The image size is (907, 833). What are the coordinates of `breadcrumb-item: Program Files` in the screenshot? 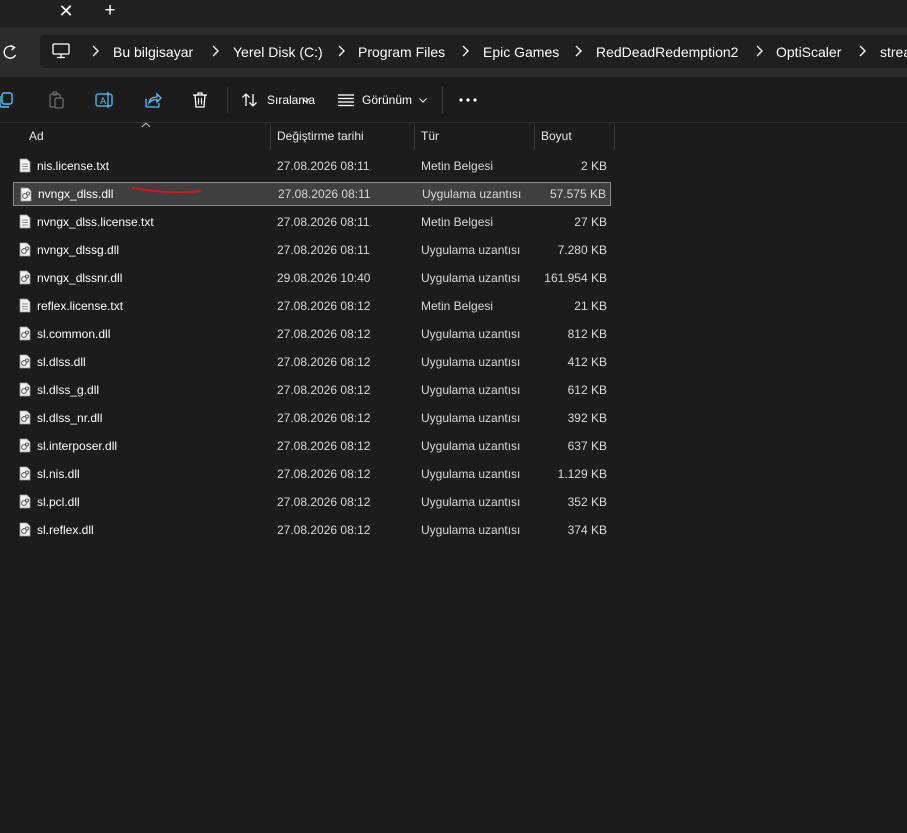 It's located at (401, 52).